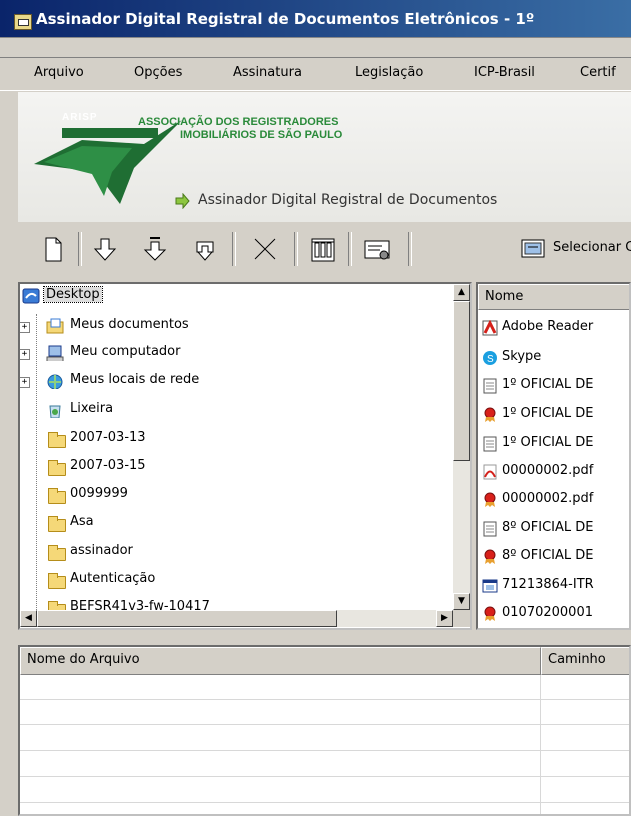 Image resolution: width=631 pixels, height=816 pixels. What do you see at coordinates (80, 117) in the screenshot?
I see `logo-text: ARISP` at bounding box center [80, 117].